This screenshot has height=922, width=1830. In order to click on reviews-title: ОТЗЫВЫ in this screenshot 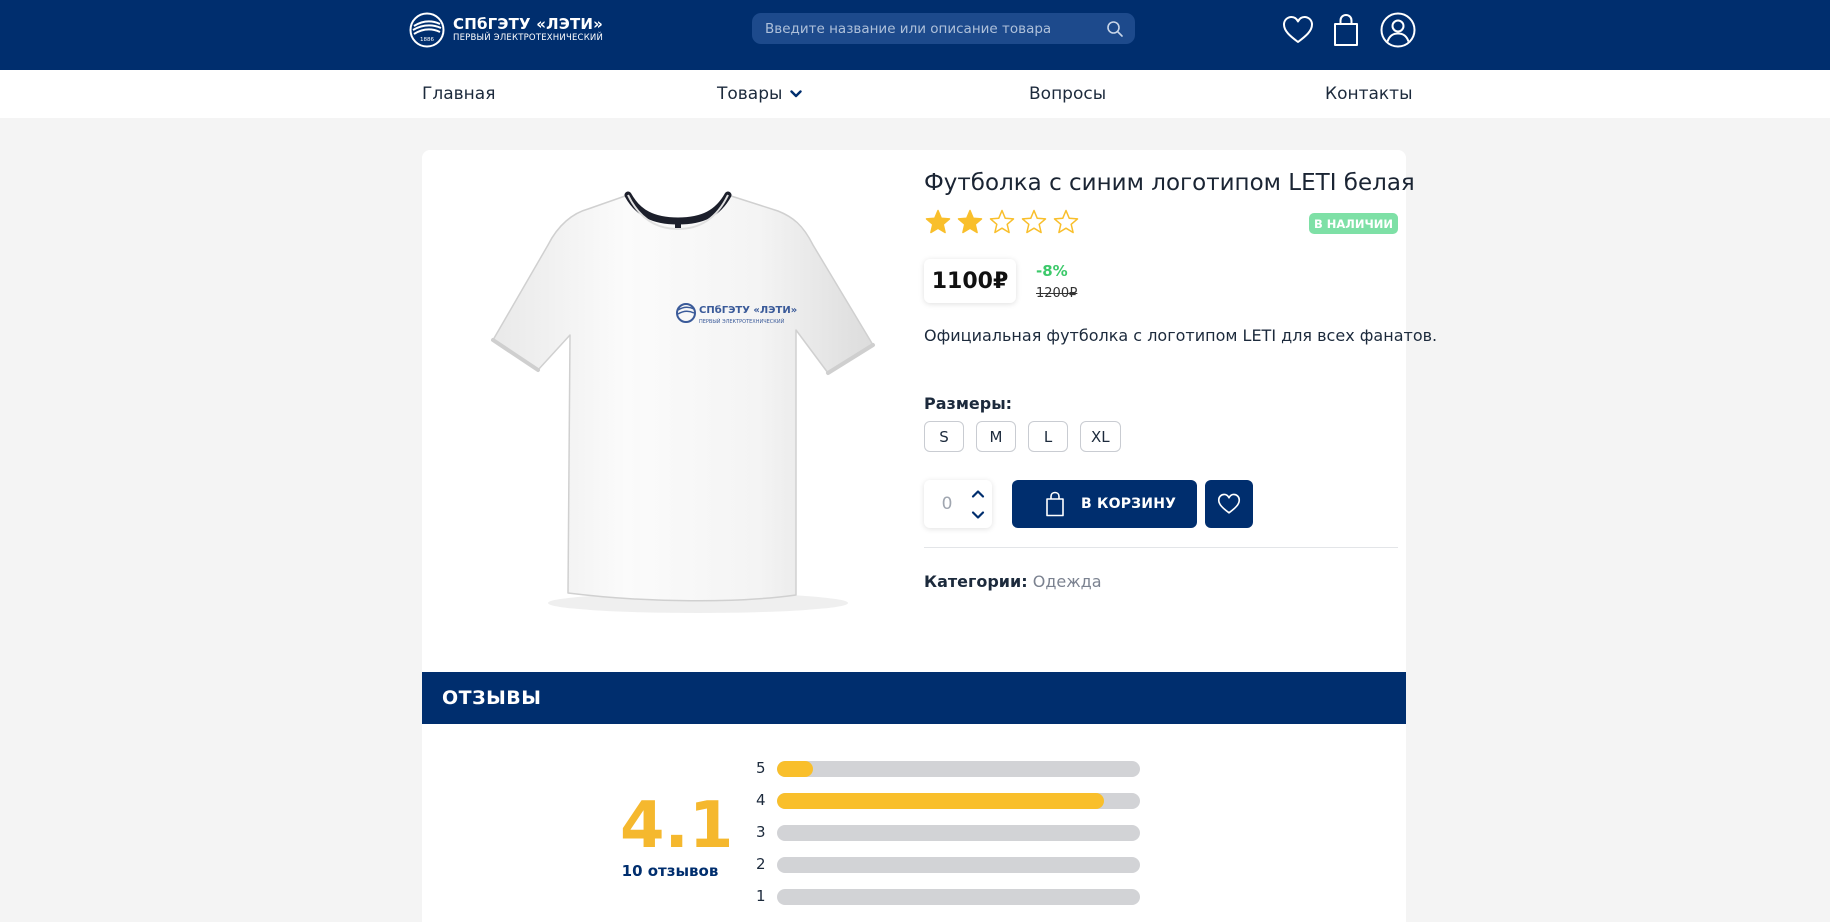, I will do `click(492, 698)`.